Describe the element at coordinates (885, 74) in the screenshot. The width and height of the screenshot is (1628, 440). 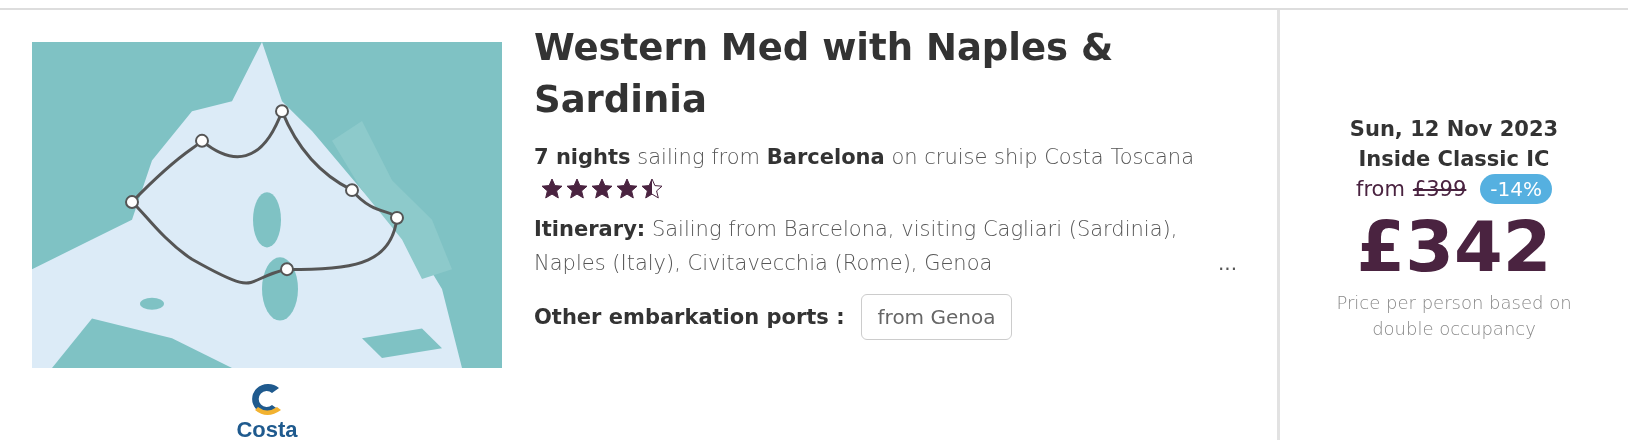
I see `cruise-title: Western Med with Naples & Sardinia` at that location.